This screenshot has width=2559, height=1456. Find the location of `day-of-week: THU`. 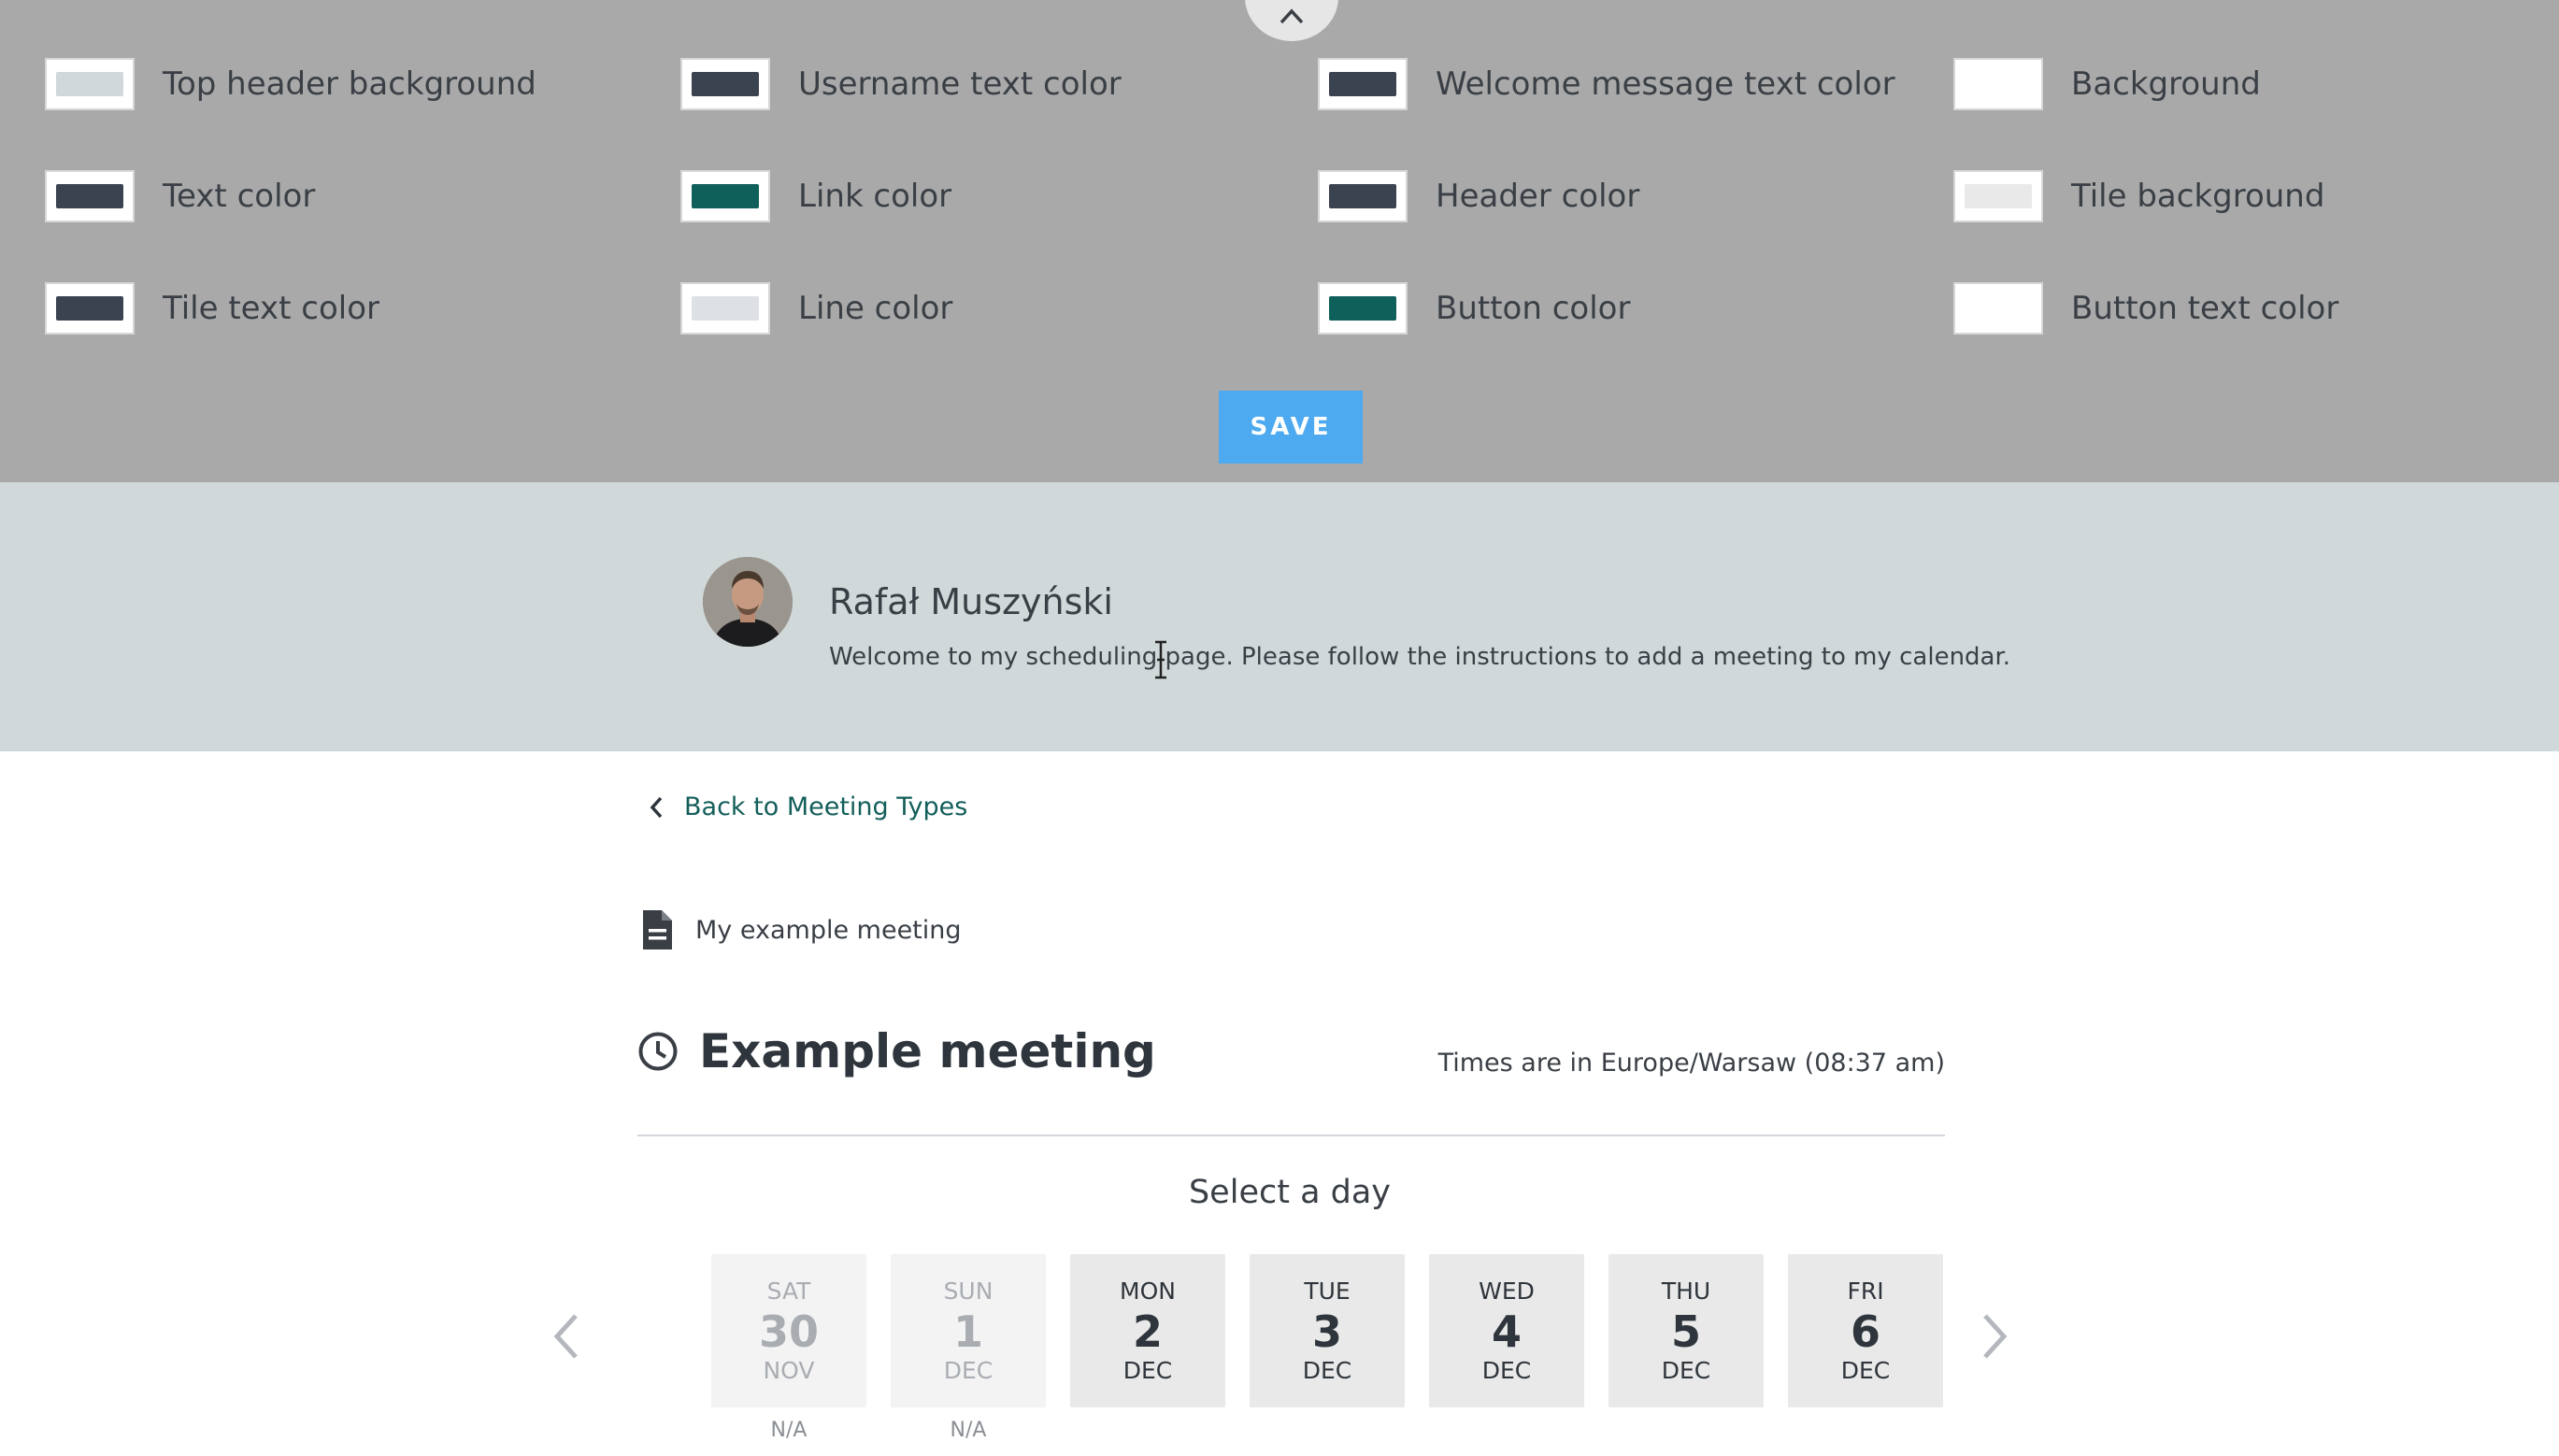

day-of-week: THU is located at coordinates (1686, 1291).